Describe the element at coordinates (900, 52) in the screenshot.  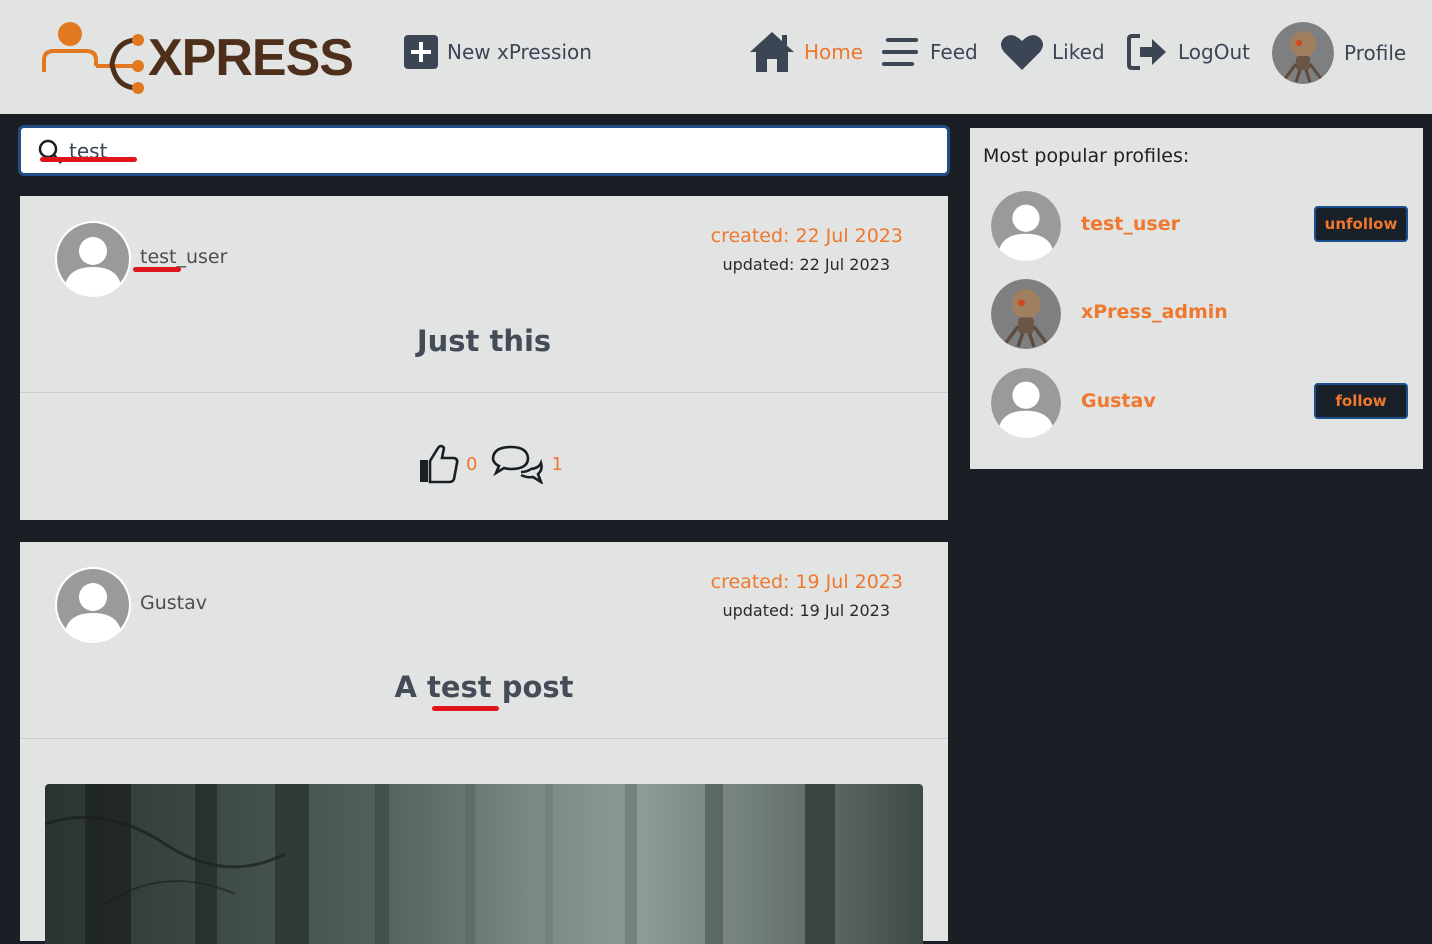
I see `feed-lines-icon` at that location.